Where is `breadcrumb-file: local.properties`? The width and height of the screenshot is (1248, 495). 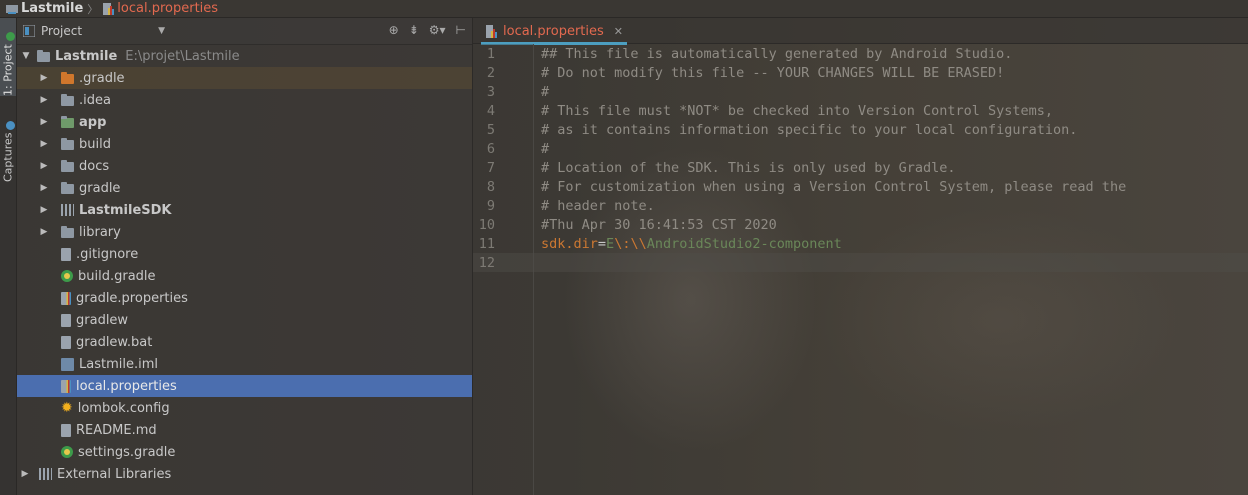 breadcrumb-file: local.properties is located at coordinates (160, 8).